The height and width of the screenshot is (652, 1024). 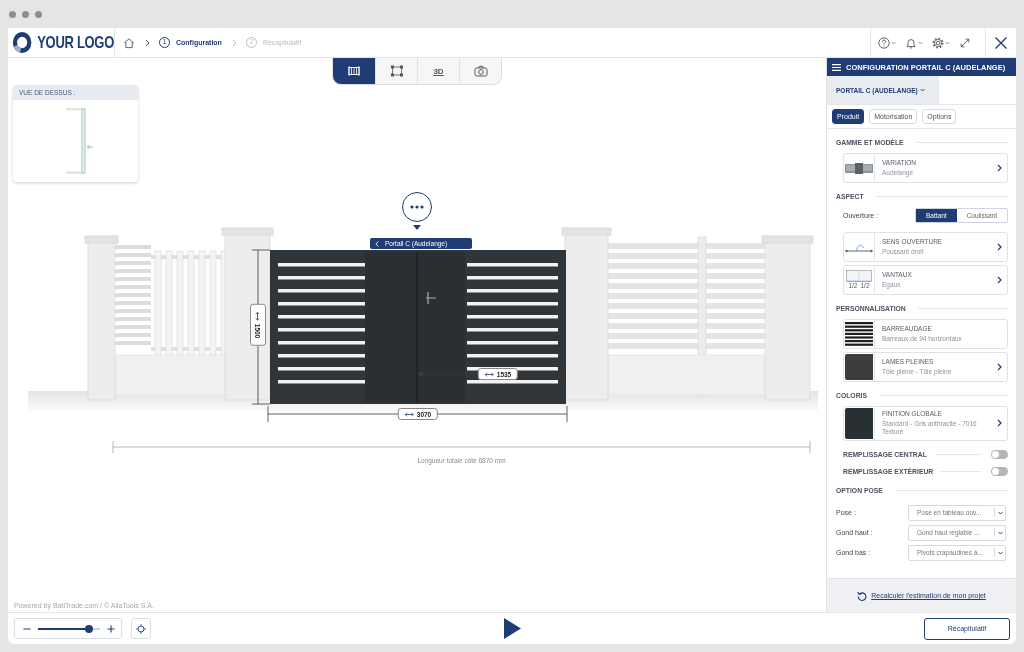 I want to click on more-button, so click(x=417, y=207).